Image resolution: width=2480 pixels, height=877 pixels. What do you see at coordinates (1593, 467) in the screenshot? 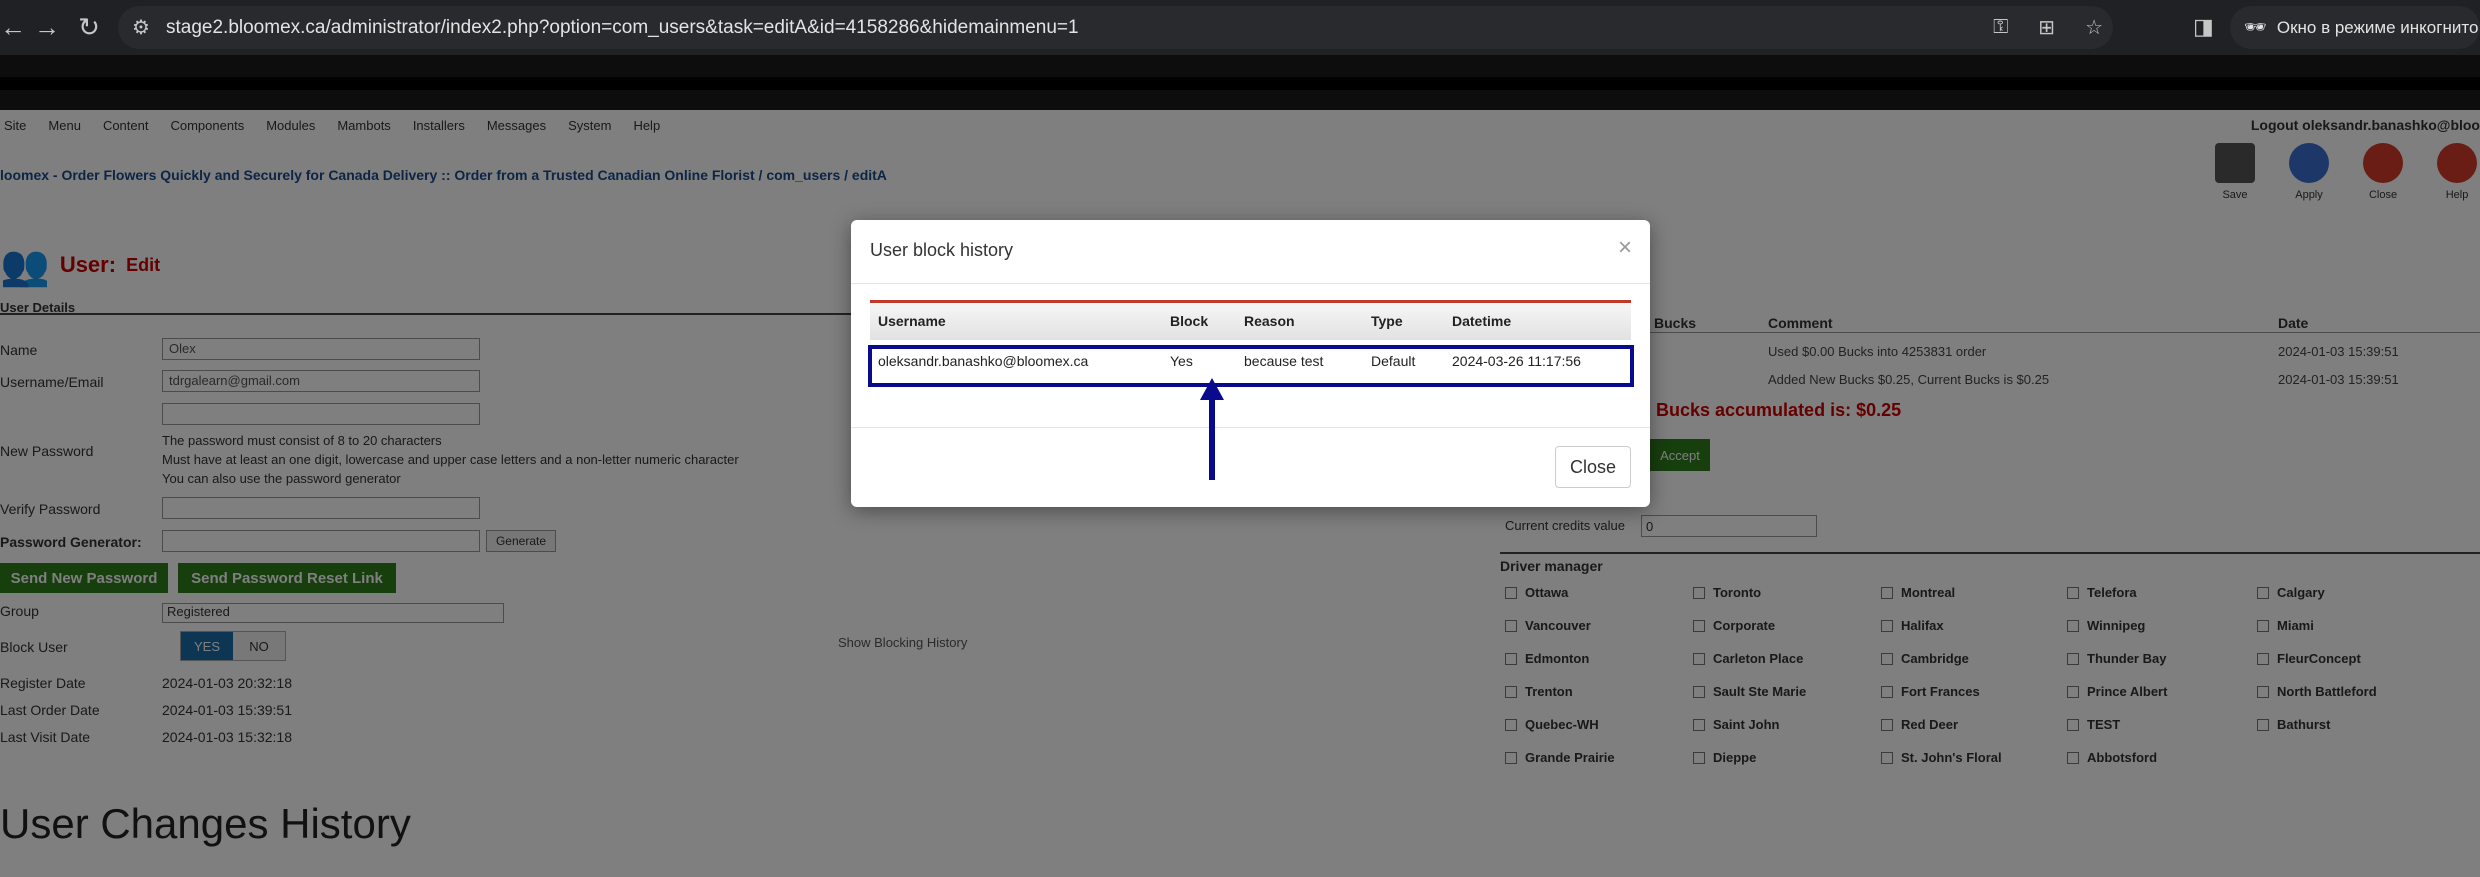
I see `close-button: Close` at bounding box center [1593, 467].